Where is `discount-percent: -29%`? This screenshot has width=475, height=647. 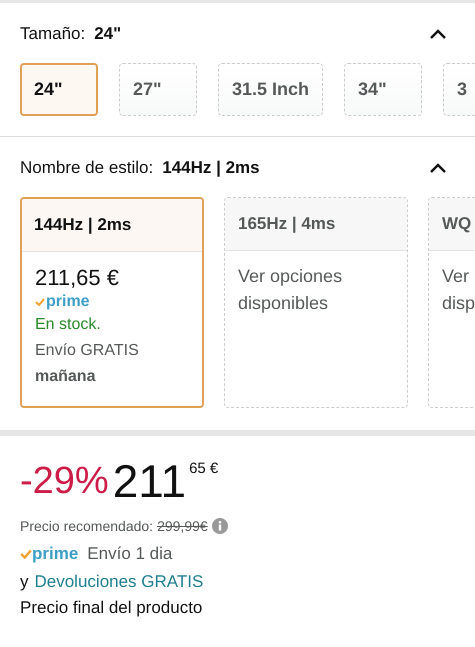 discount-percent: -29% is located at coordinates (64, 481).